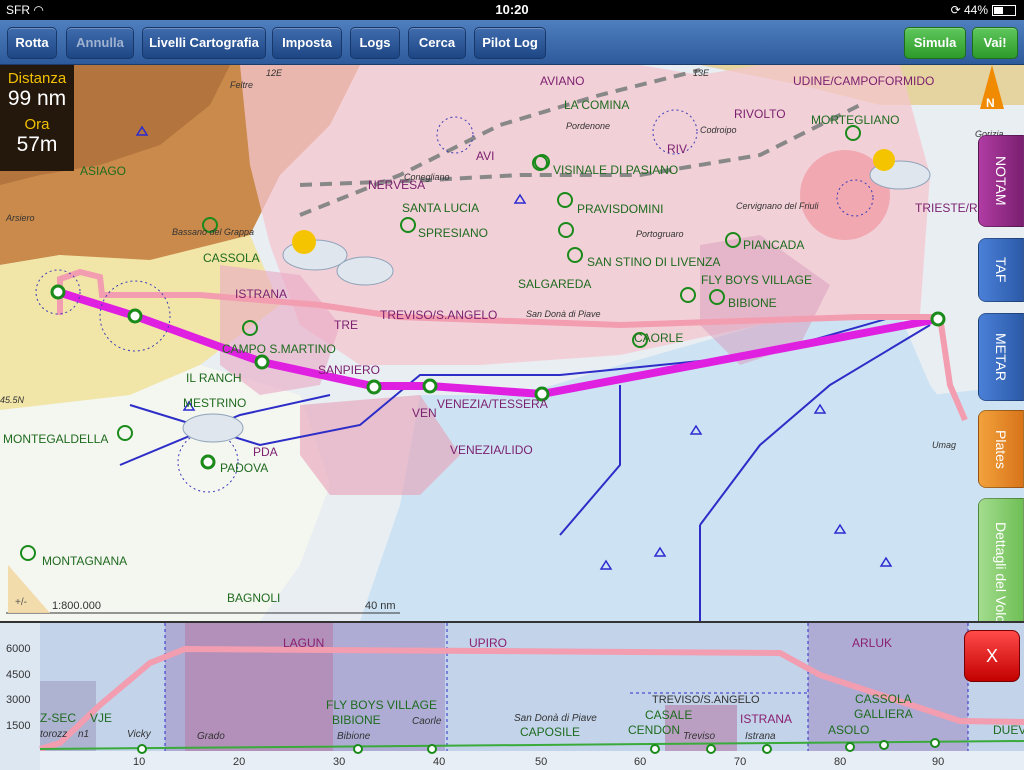 This screenshot has width=1024, height=770. I want to click on pilot-log-button: Pilot Log, so click(510, 43).